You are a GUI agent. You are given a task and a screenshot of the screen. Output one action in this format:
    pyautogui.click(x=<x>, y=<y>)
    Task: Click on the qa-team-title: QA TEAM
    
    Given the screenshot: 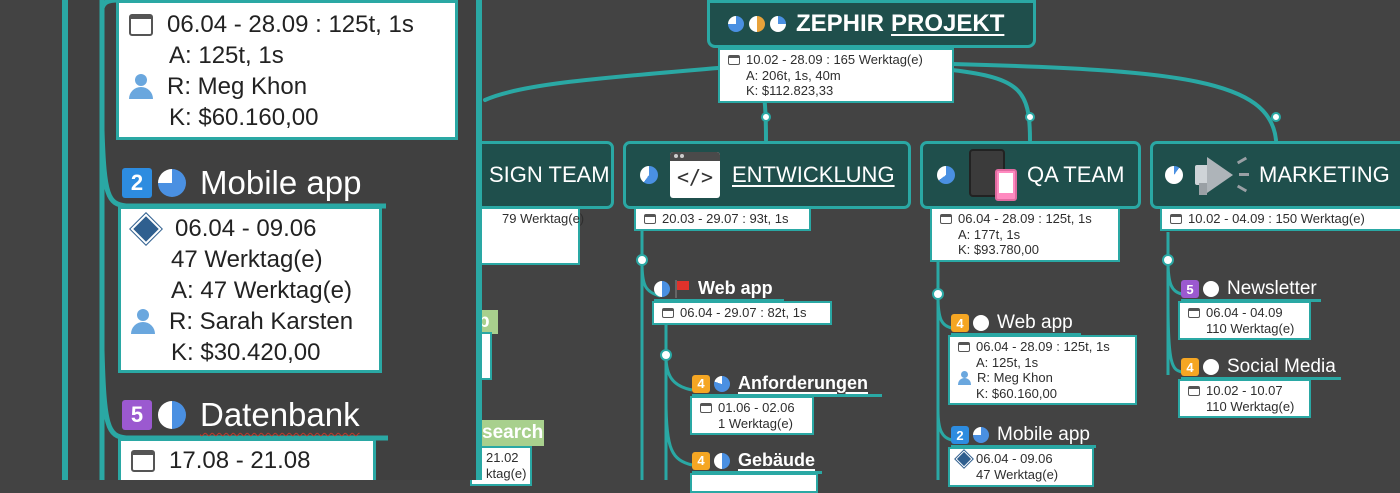 What is the action you would take?
    pyautogui.click(x=1076, y=174)
    